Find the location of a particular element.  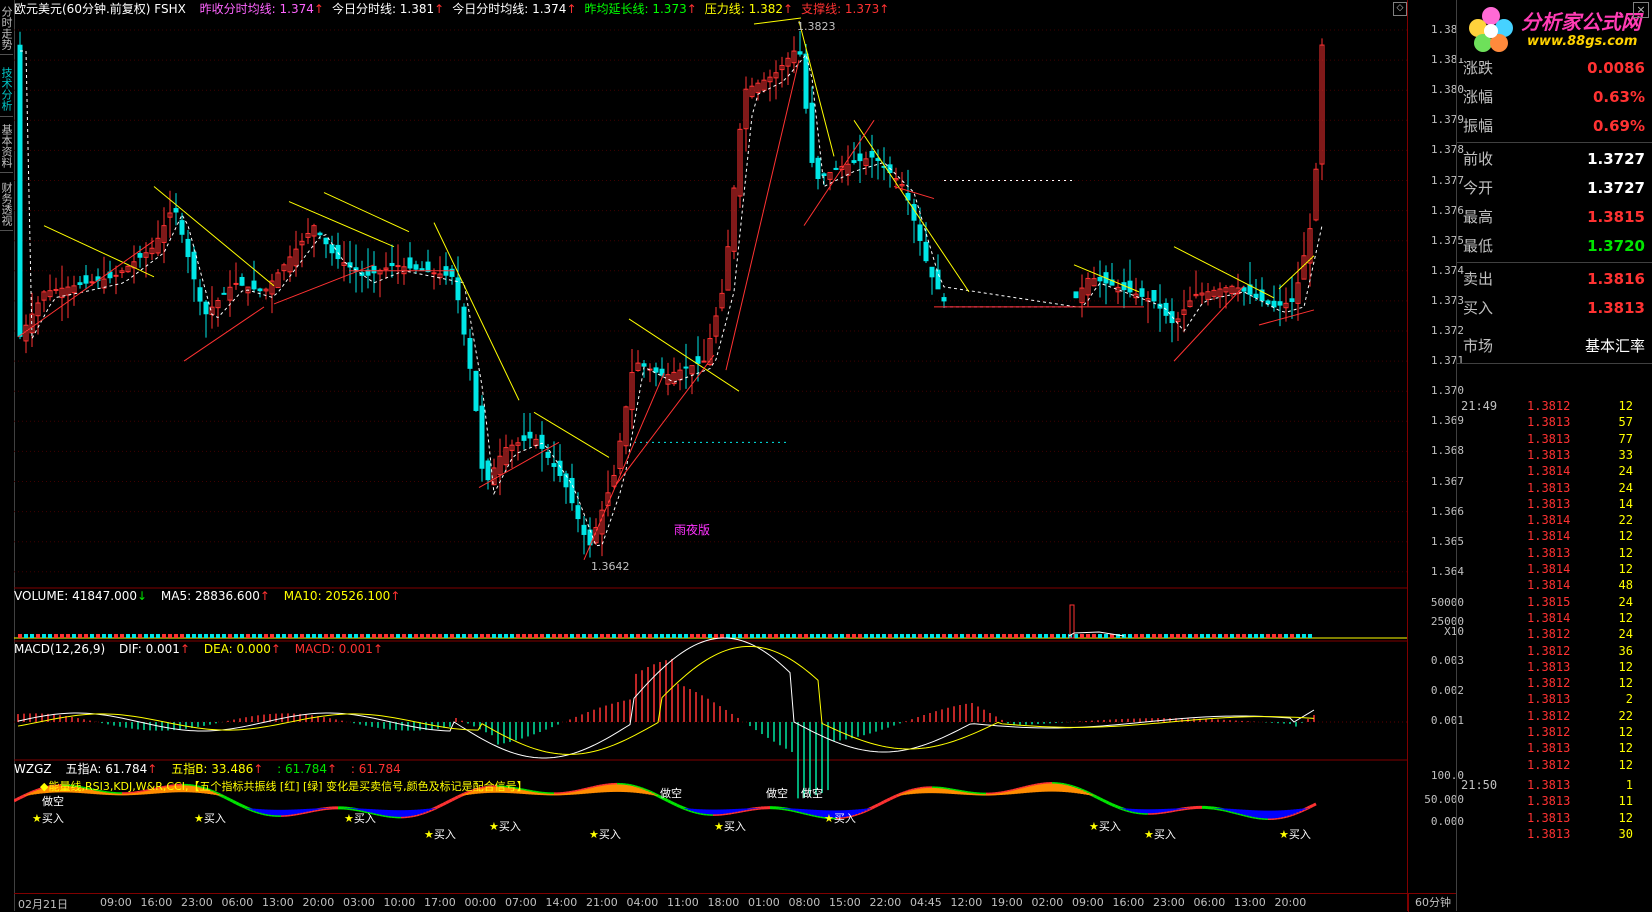

tick-volume: 36 is located at coordinates (1626, 651).